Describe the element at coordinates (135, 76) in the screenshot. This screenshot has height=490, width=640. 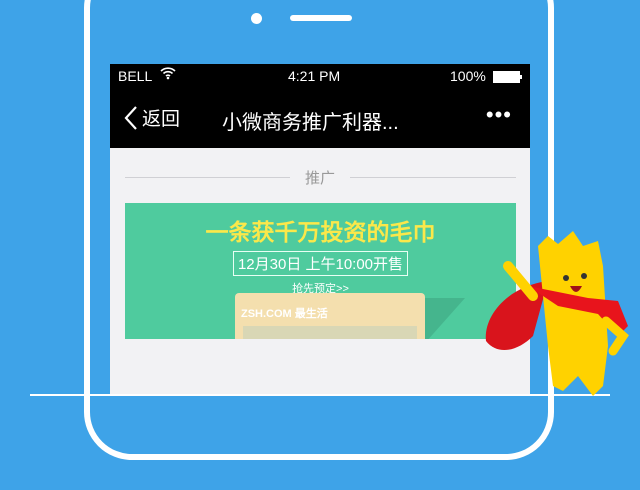
I see `carrier: BELL` at that location.